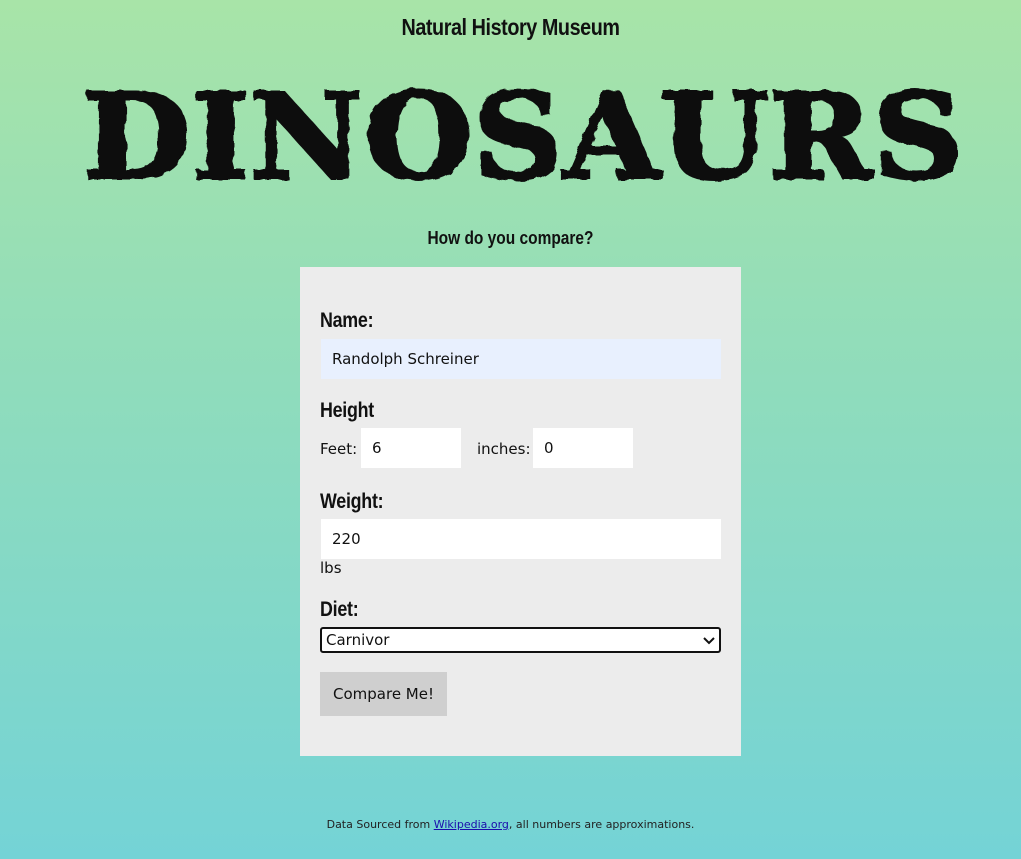 This screenshot has width=1021, height=859. What do you see at coordinates (358, 640) in the screenshot?
I see `diet-selected-value: Carnivor` at bounding box center [358, 640].